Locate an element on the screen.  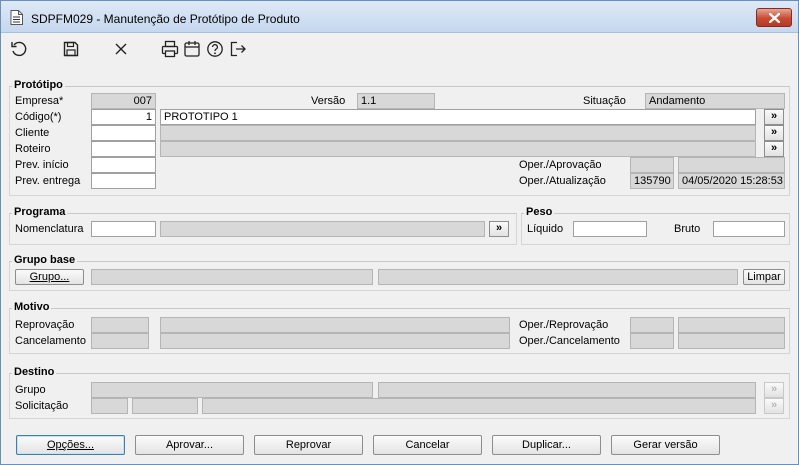
codigo-label: Código(*) is located at coordinates (38, 117).